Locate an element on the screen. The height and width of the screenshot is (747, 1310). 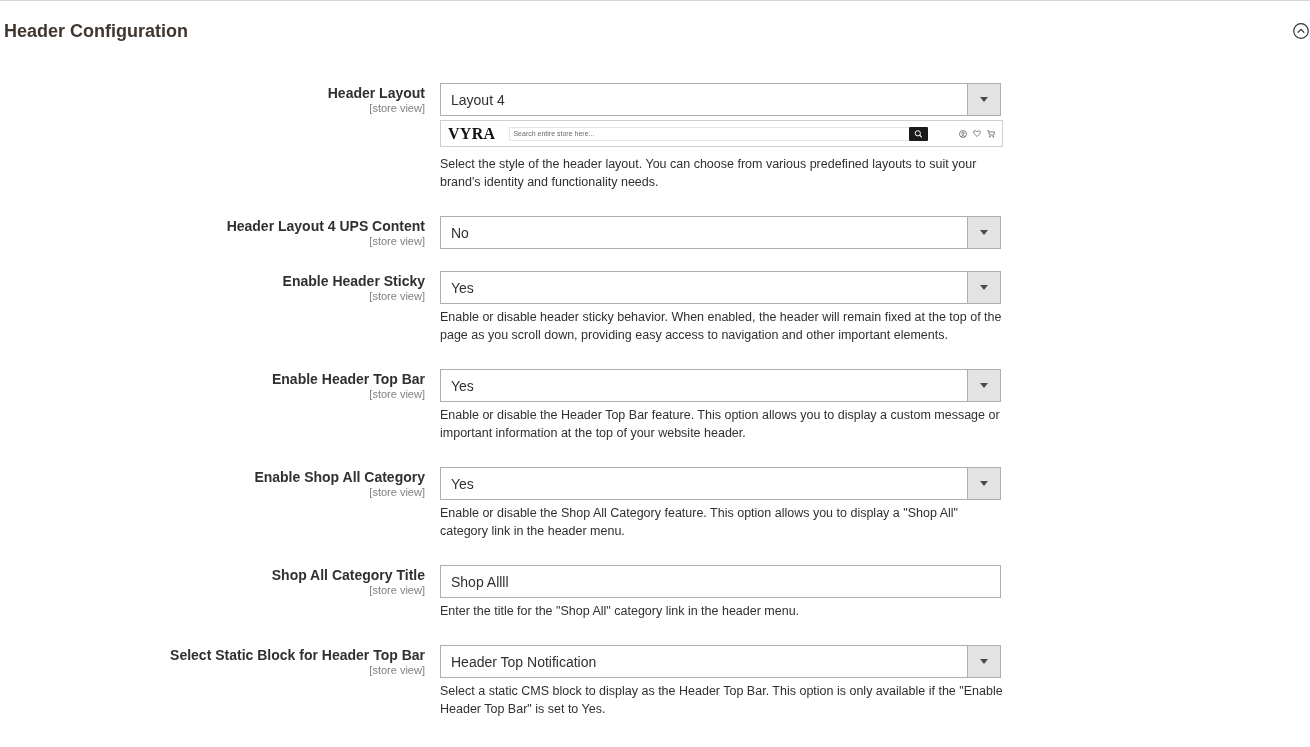
dropdown: Header Top Notification is located at coordinates (720, 661).